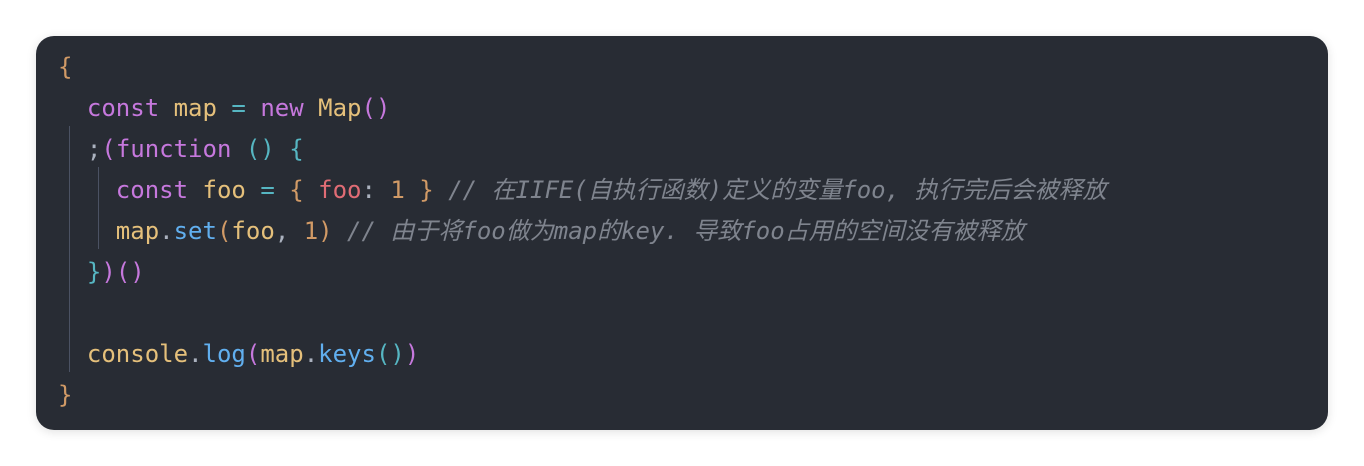 The width and height of the screenshot is (1364, 466). What do you see at coordinates (65, 395) in the screenshot?
I see `brace-close: }` at bounding box center [65, 395].